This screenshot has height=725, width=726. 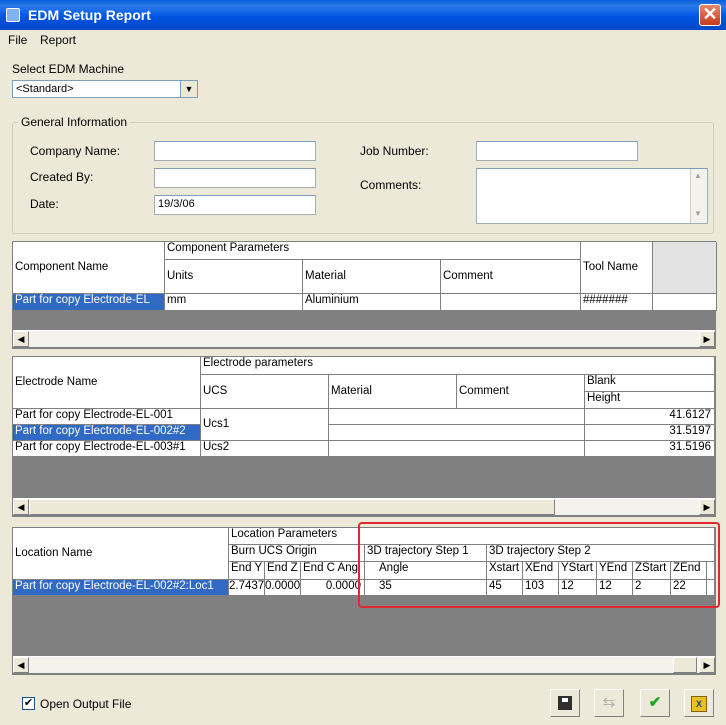 I want to click on check-icon: ✔, so click(x=655, y=702).